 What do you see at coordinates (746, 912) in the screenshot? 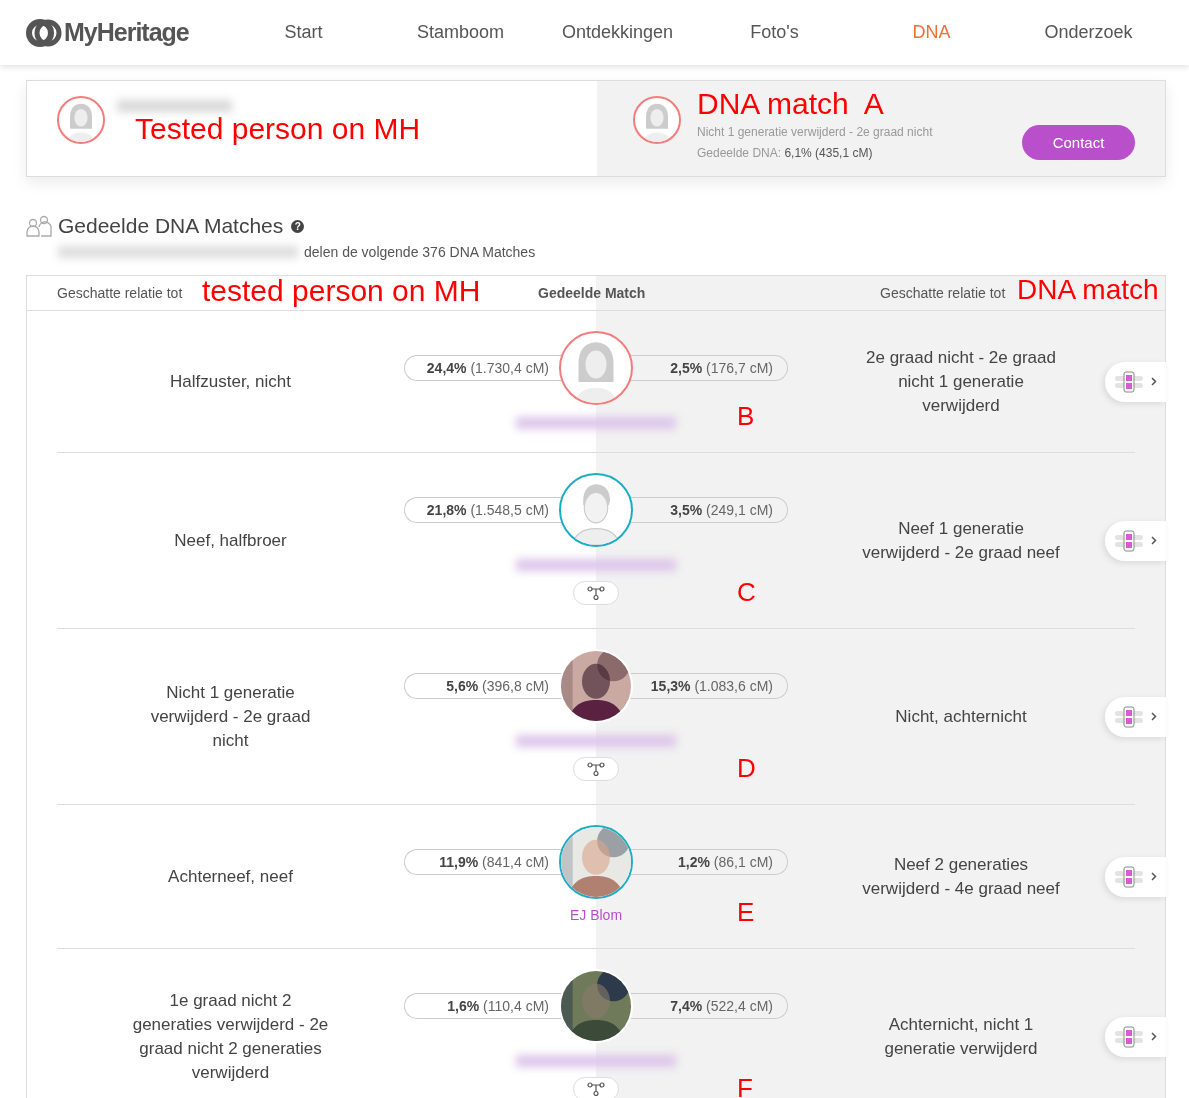
I see `annotation: E` at bounding box center [746, 912].